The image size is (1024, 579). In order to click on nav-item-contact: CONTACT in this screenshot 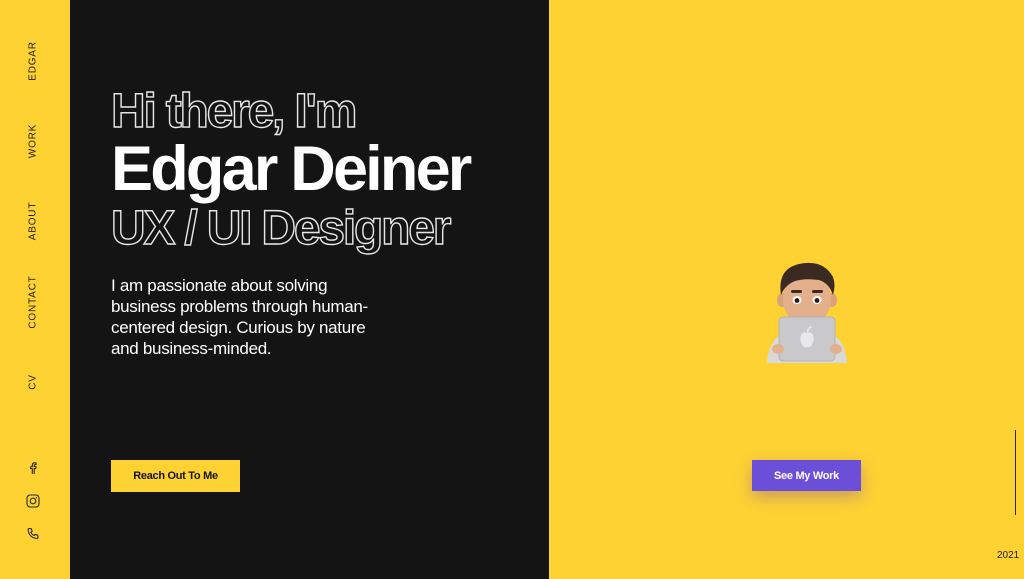, I will do `click(33, 301)`.